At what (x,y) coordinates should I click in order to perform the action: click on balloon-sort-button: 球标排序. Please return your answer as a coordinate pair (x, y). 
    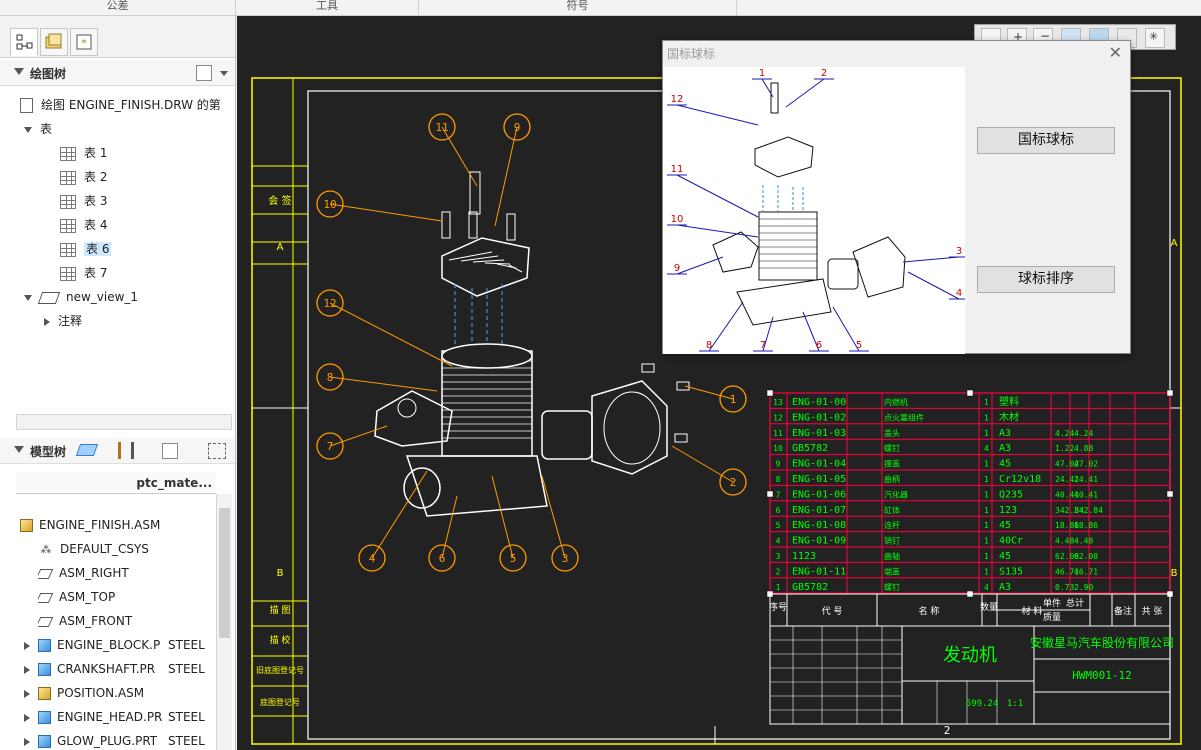
    Looking at the image, I should click on (1046, 279).